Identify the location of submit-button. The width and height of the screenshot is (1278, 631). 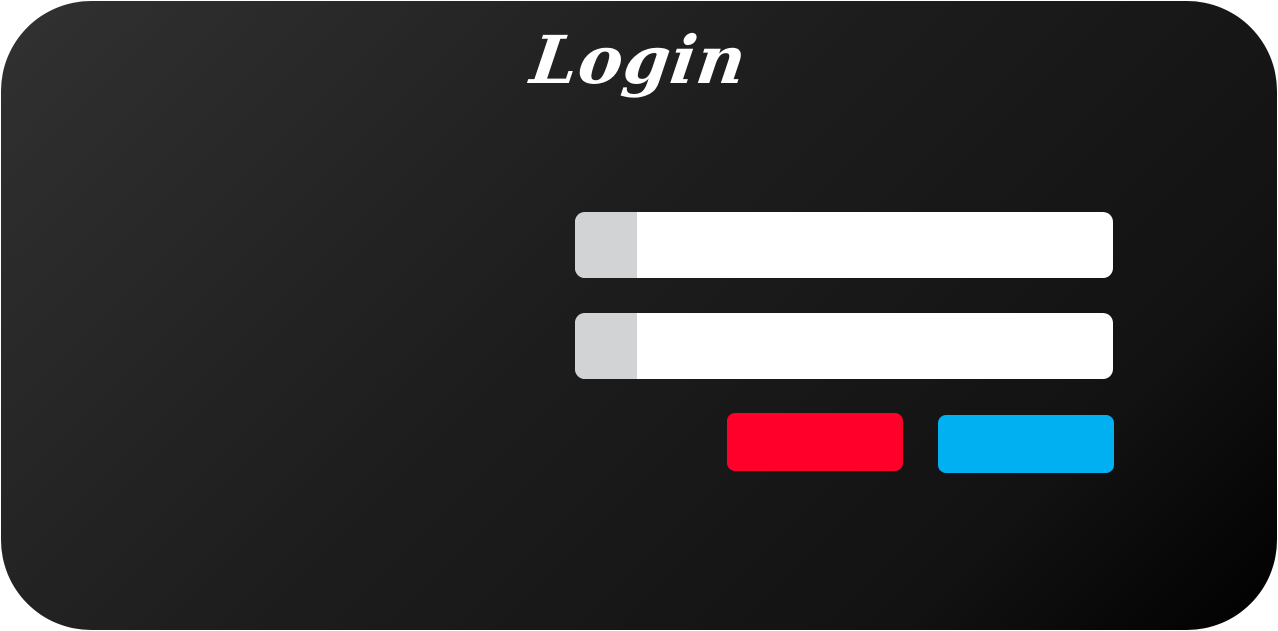
(1026, 444).